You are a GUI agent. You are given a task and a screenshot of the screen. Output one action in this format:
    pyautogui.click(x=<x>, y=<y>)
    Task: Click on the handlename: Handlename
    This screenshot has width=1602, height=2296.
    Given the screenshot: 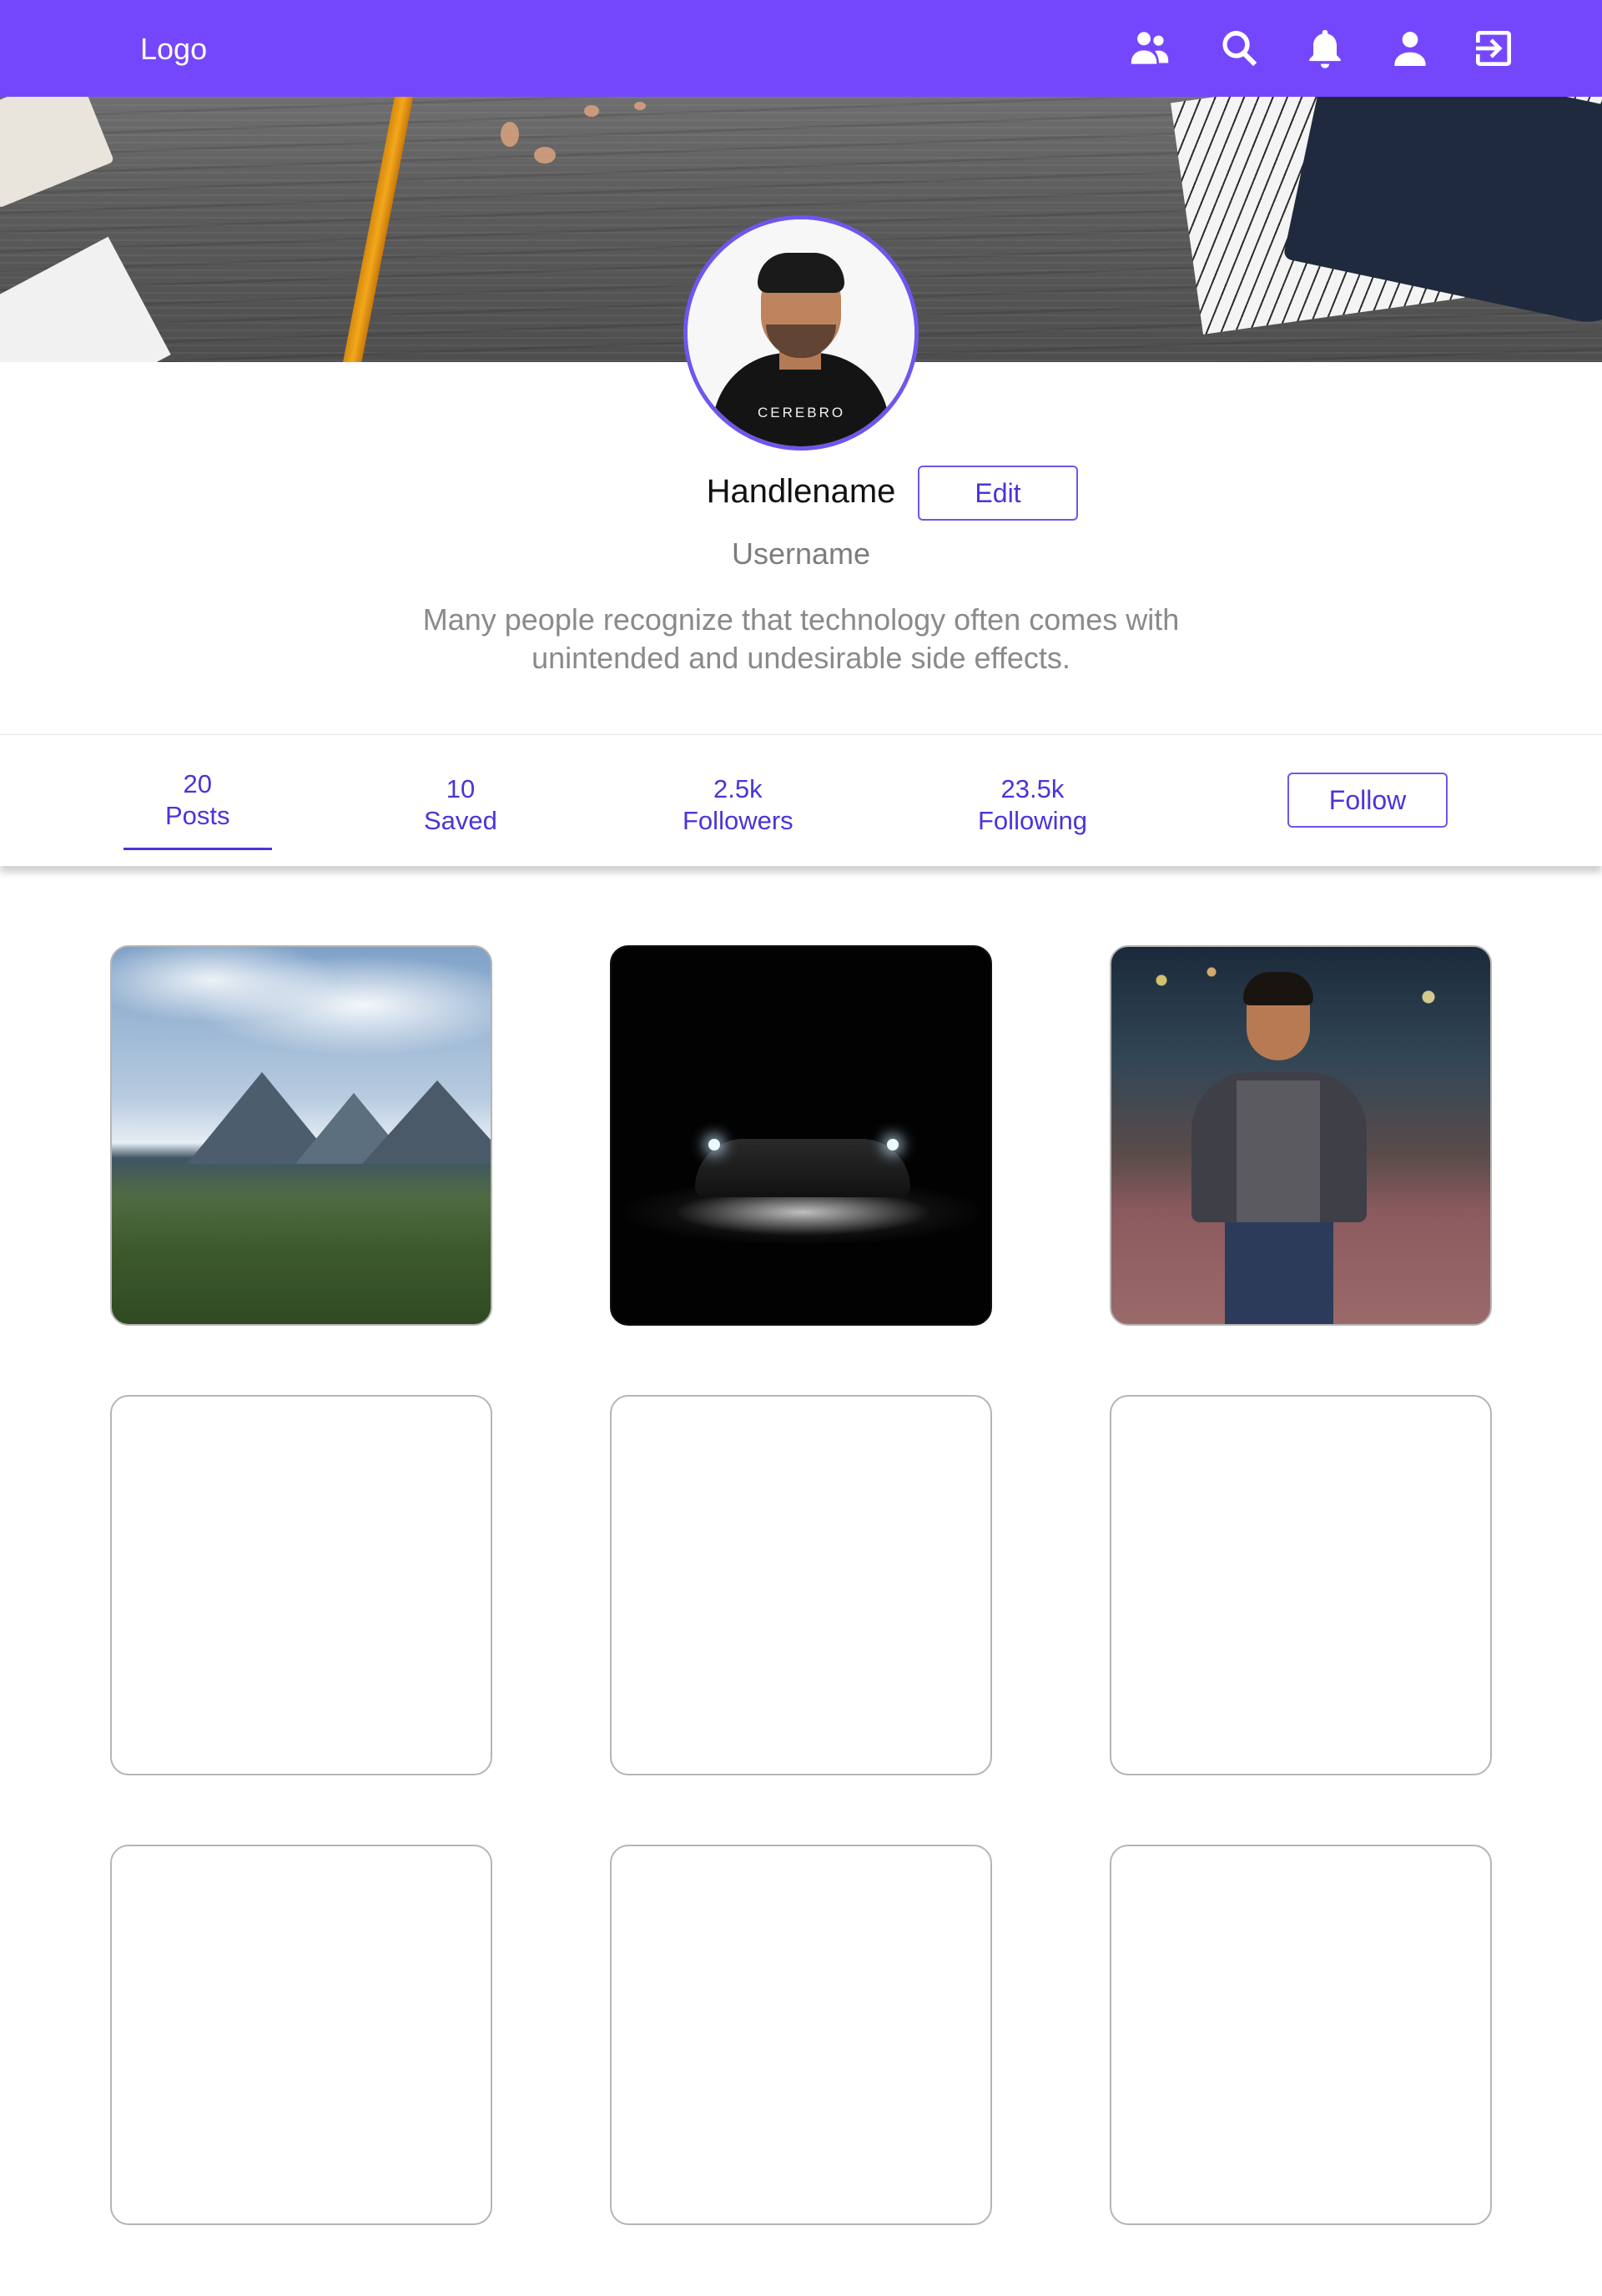 What is the action you would take?
    pyautogui.click(x=801, y=491)
    